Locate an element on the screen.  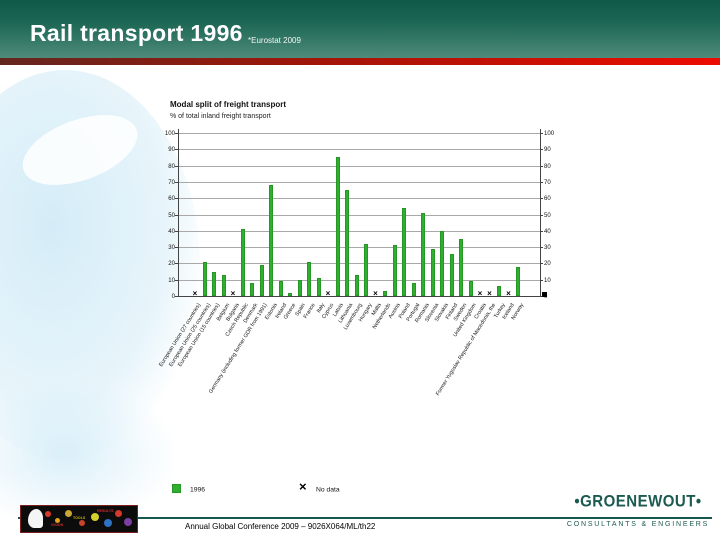
y-axis-label-right: 80 is located at coordinates (547, 165).